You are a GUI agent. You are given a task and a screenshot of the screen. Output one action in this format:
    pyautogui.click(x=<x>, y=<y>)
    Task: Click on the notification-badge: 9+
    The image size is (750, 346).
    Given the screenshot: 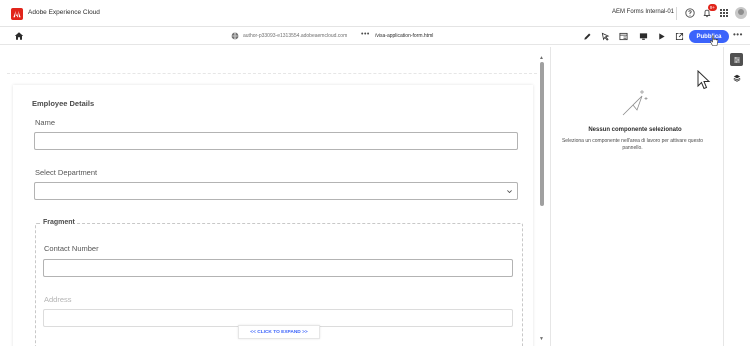 What is the action you would take?
    pyautogui.click(x=712, y=7)
    